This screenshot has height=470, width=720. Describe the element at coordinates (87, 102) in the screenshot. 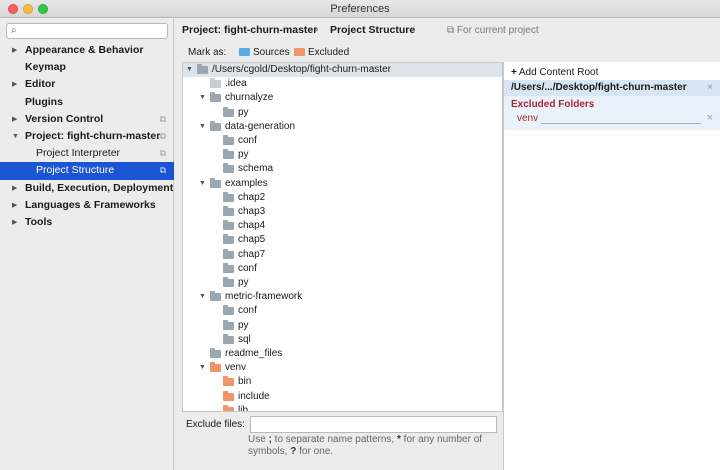

I see `sidebar-item-plugins: Plugins` at that location.